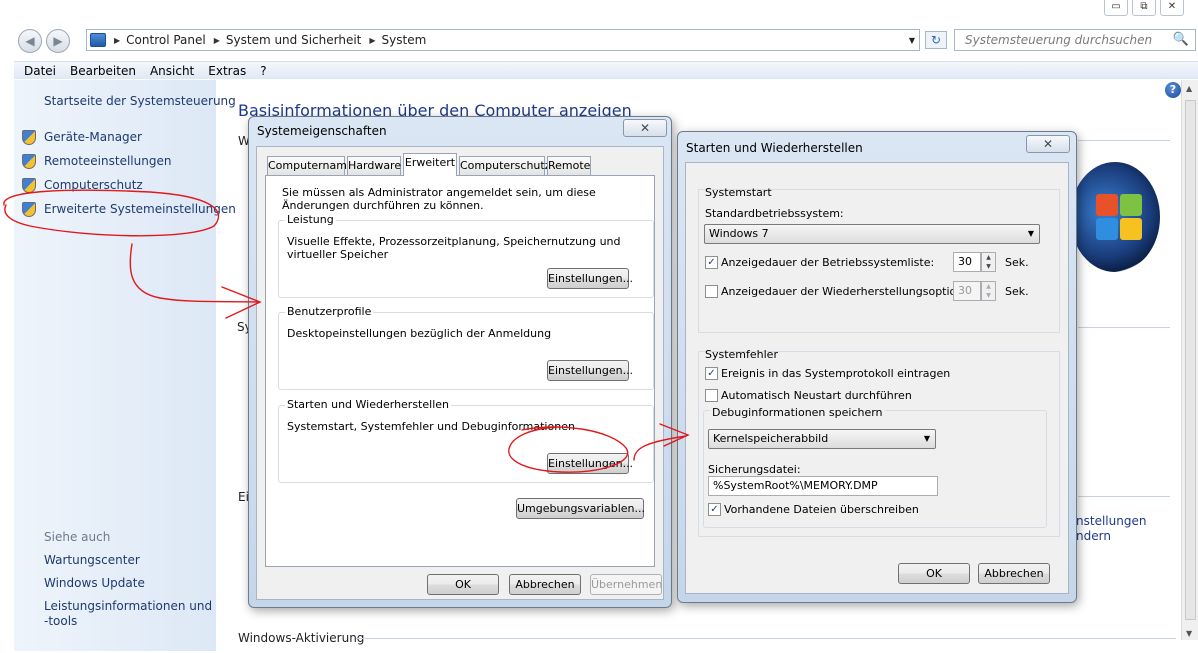 This screenshot has width=1198, height=653. I want to click on menu-extras: Extras, so click(227, 71).